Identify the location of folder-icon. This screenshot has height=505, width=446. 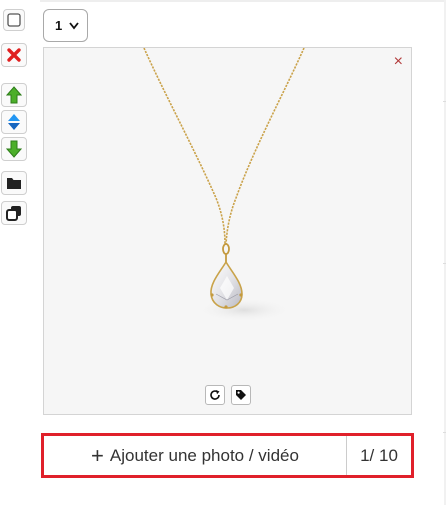
(14, 183).